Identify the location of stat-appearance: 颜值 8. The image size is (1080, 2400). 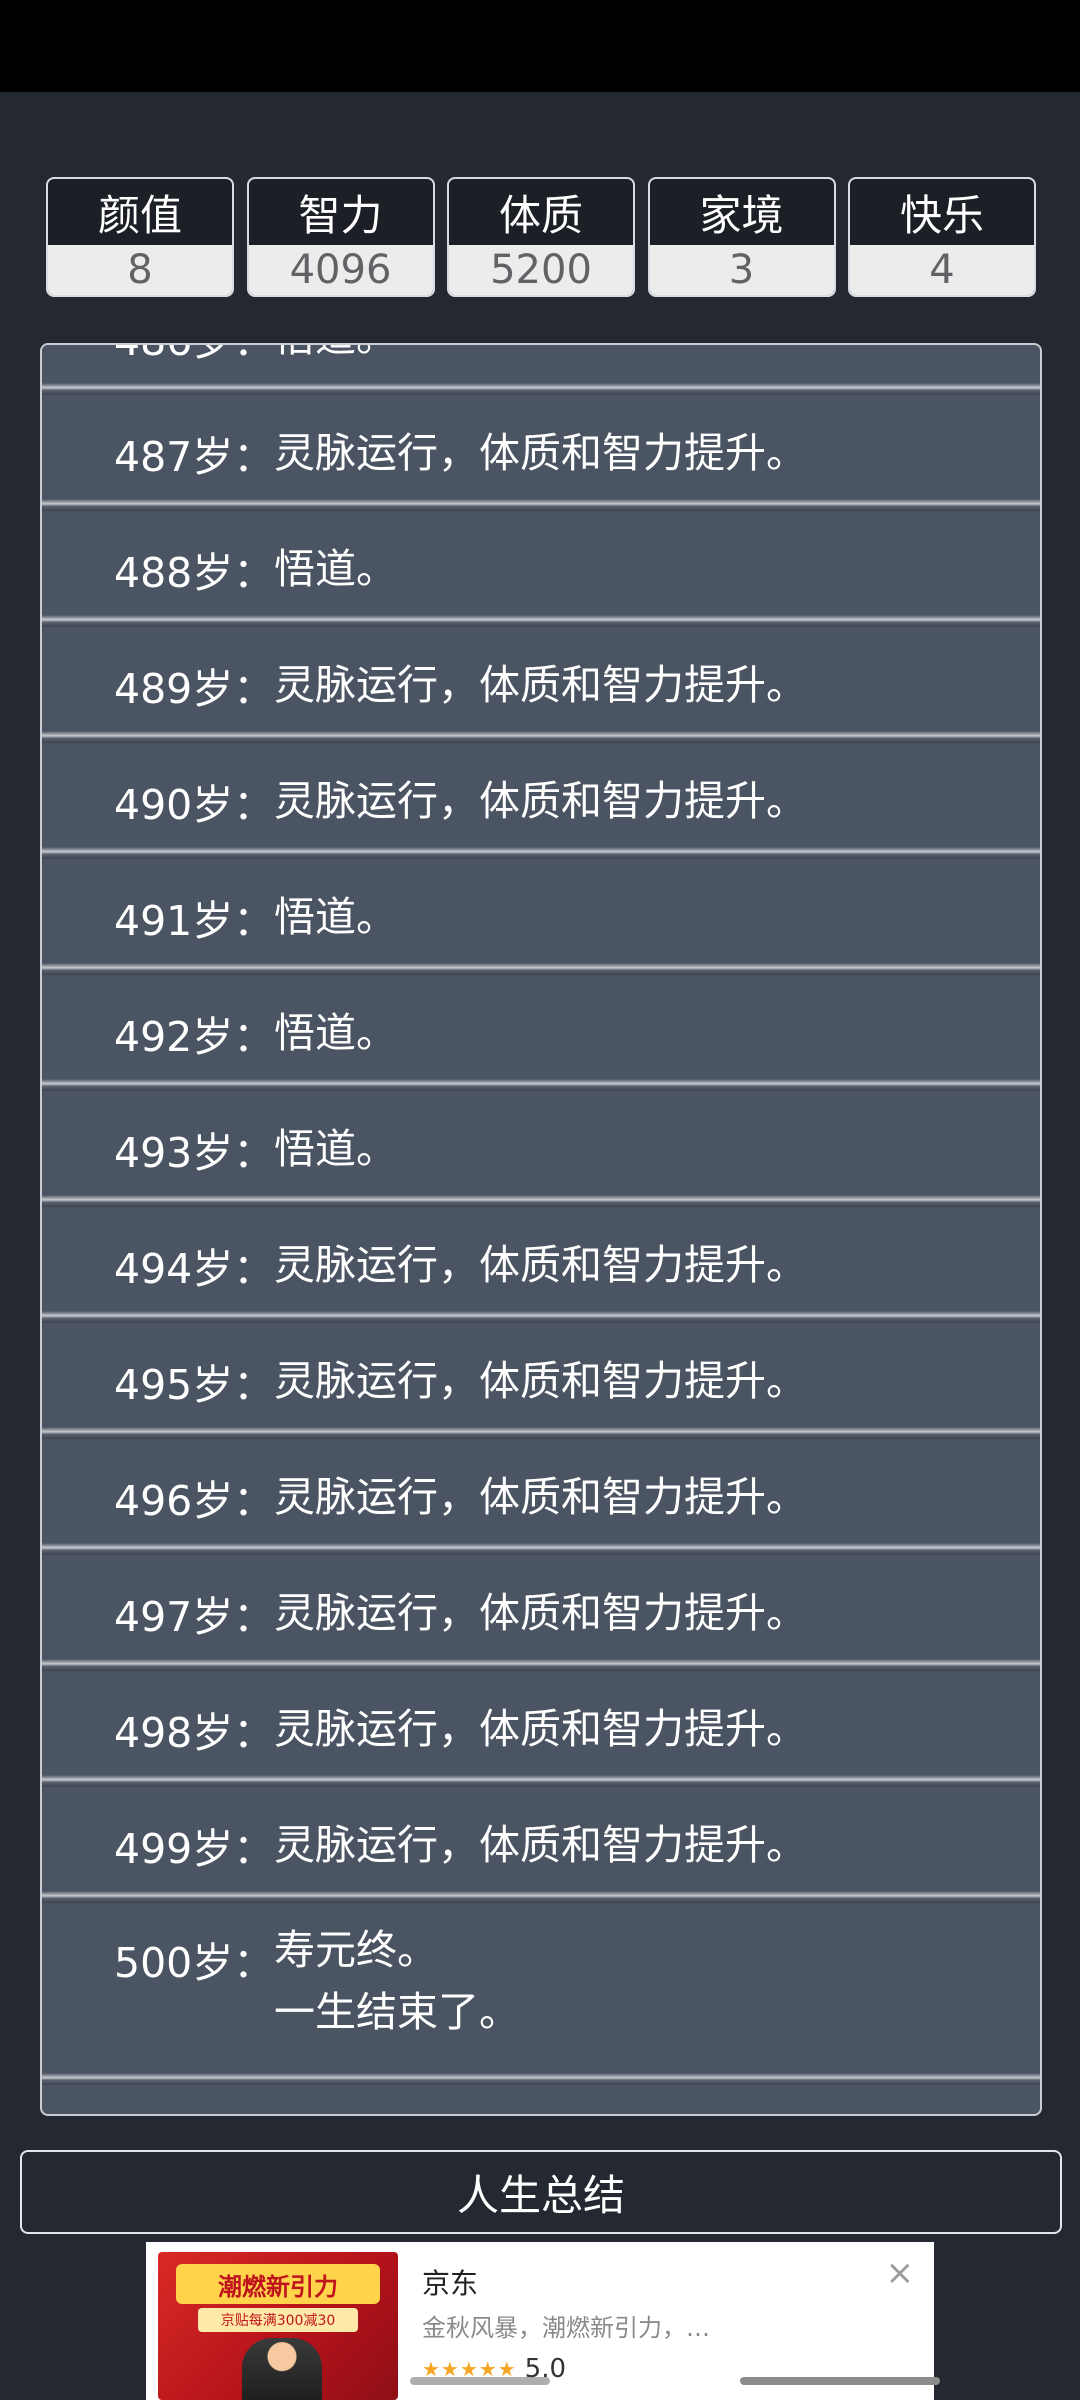
(140, 237).